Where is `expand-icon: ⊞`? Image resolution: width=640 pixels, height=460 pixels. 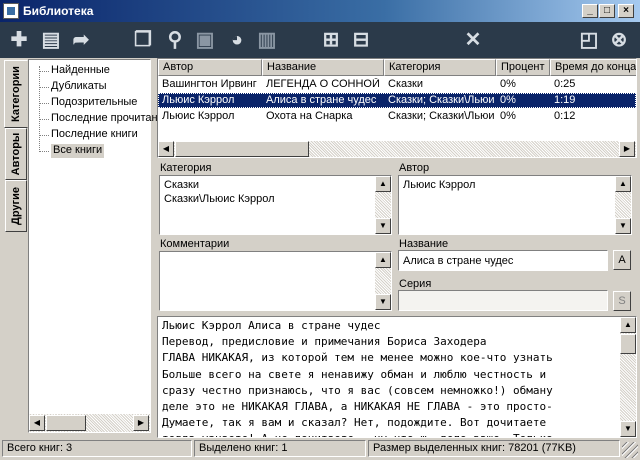
expand-icon: ⊞ is located at coordinates (331, 40).